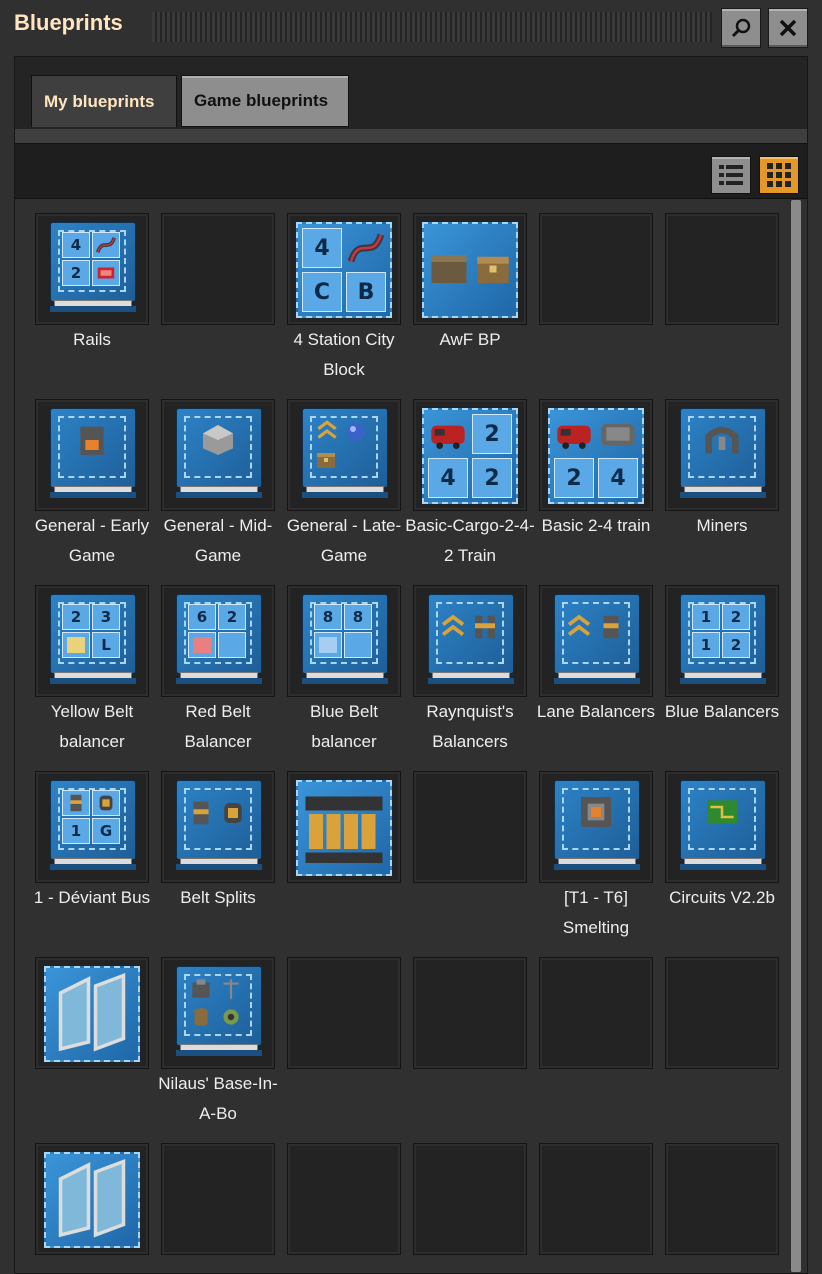 Image resolution: width=822 pixels, height=1274 pixels. Describe the element at coordinates (92, 641) in the screenshot. I see `blueprint-slot: 23L` at that location.